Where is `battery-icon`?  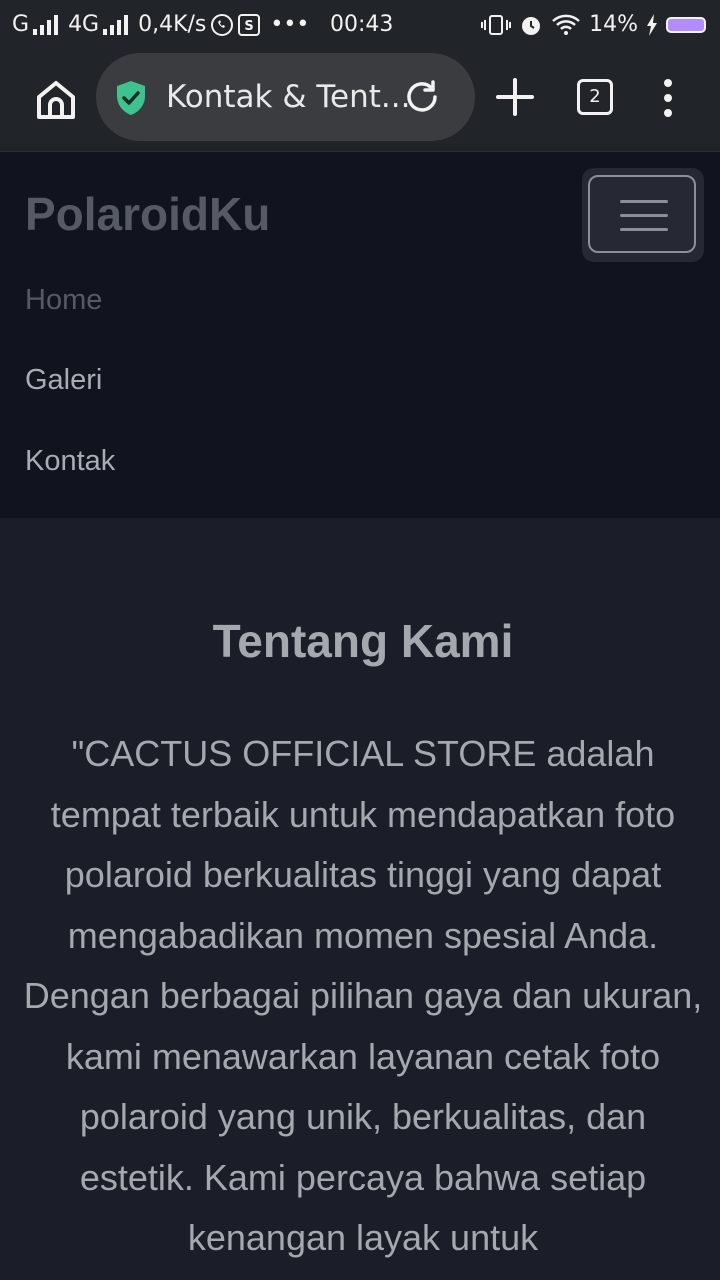 battery-icon is located at coordinates (686, 24).